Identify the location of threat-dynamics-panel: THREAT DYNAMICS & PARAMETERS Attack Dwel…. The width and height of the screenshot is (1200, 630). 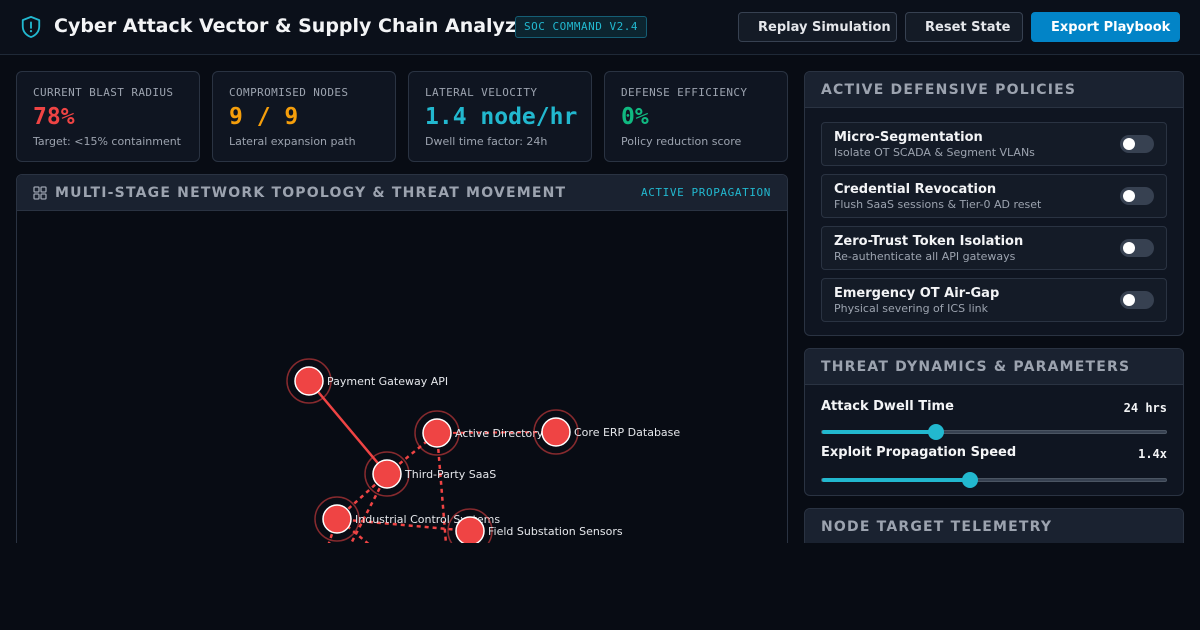
(994, 422).